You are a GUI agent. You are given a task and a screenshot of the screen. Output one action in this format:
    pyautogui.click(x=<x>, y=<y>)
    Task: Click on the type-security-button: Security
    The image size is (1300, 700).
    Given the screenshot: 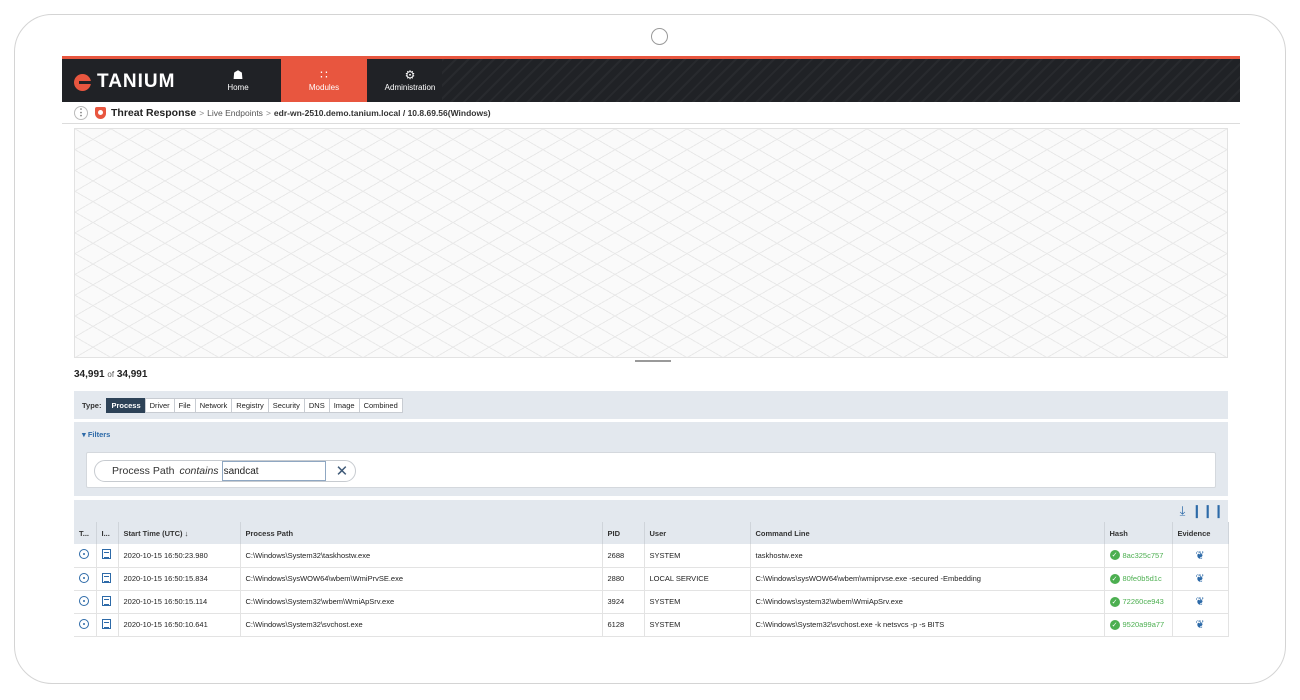 What is the action you would take?
    pyautogui.click(x=286, y=405)
    